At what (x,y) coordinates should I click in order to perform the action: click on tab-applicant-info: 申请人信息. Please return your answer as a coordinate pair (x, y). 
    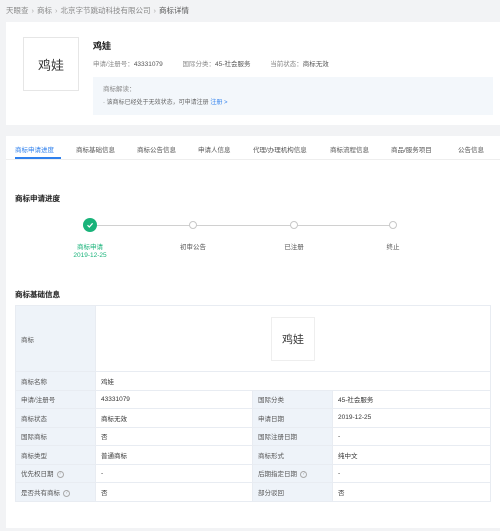
    Looking at the image, I should click on (214, 149).